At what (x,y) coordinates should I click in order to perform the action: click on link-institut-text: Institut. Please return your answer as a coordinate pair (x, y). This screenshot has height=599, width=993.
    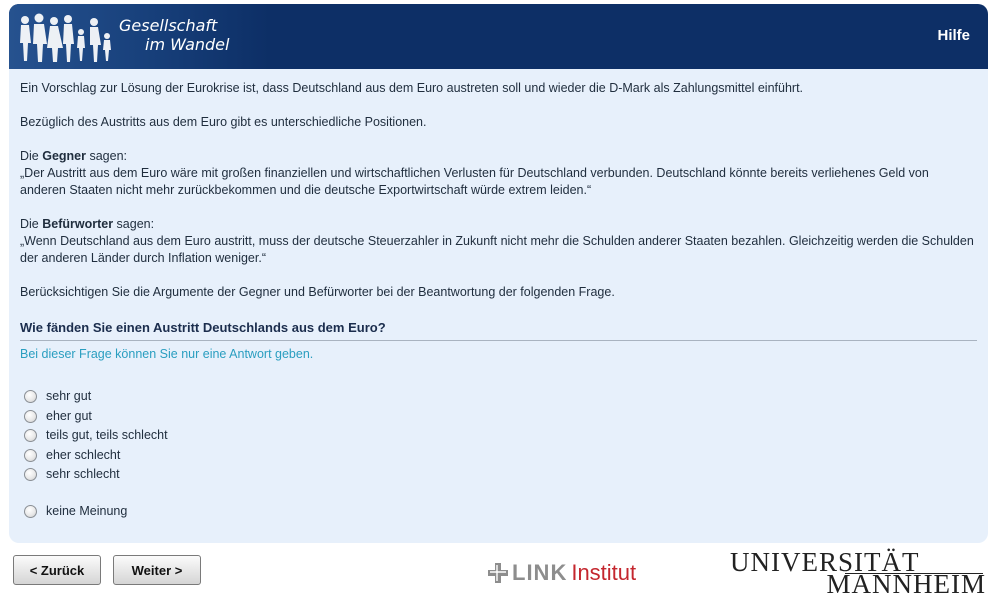
    Looking at the image, I should click on (604, 572).